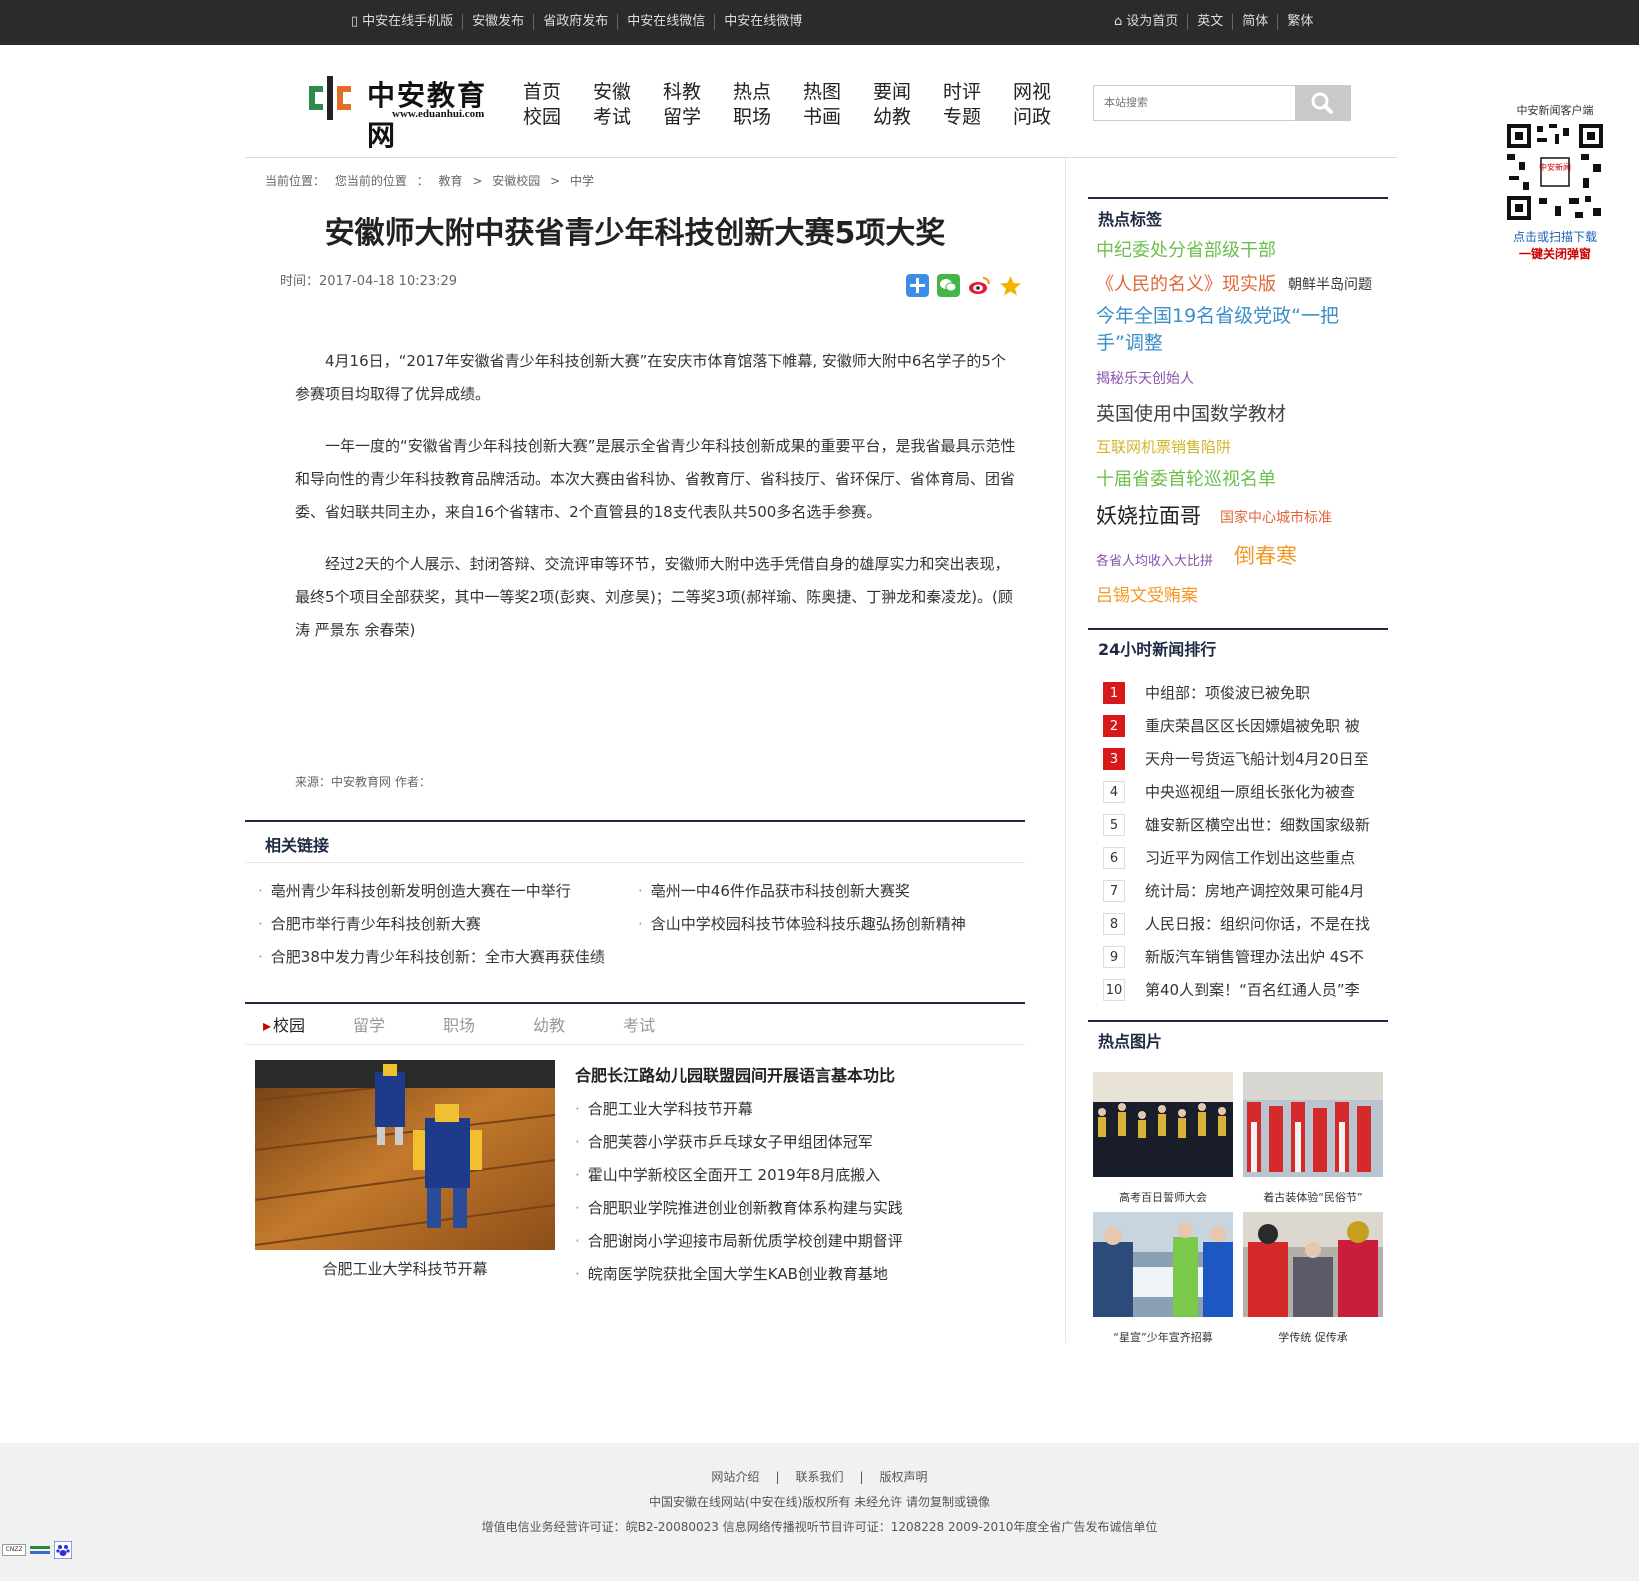  What do you see at coordinates (1256, 22) in the screenshot?
I see `simplified-link: 简体` at bounding box center [1256, 22].